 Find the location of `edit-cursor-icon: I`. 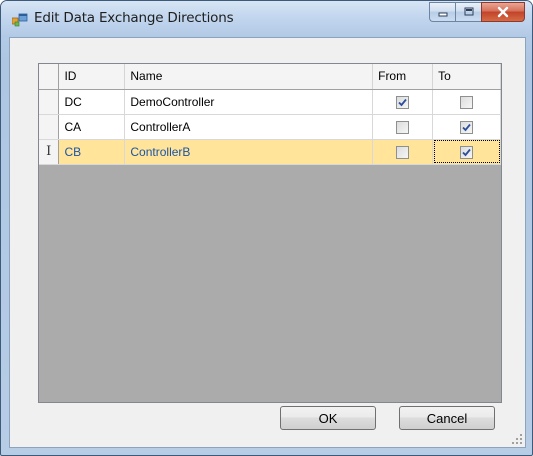

edit-cursor-icon: I is located at coordinates (49, 151).